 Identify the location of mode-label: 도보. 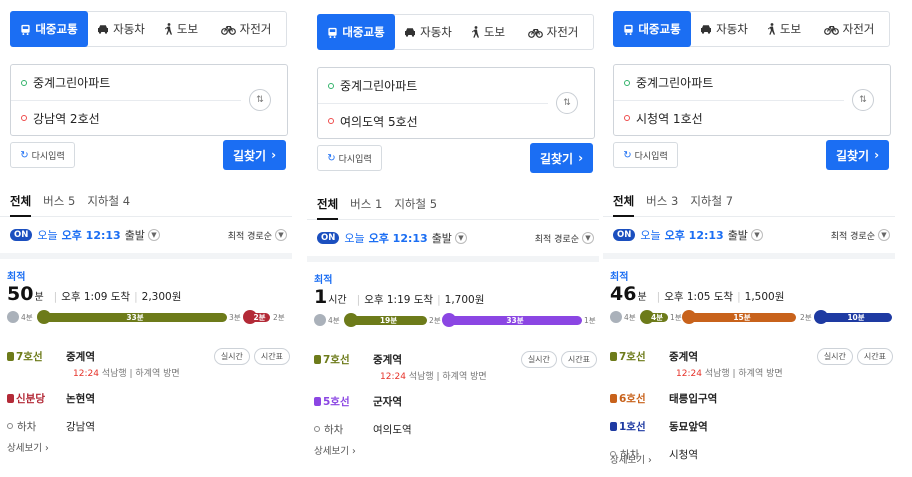
(187, 29).